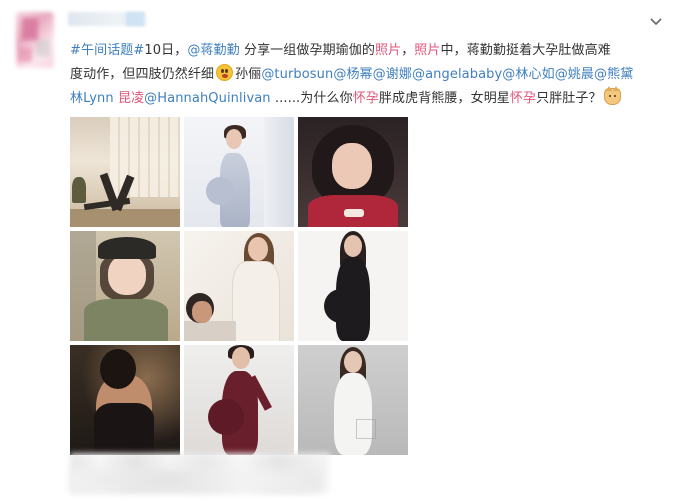  I want to click on post-text-segment: 孙俪, so click(248, 74).